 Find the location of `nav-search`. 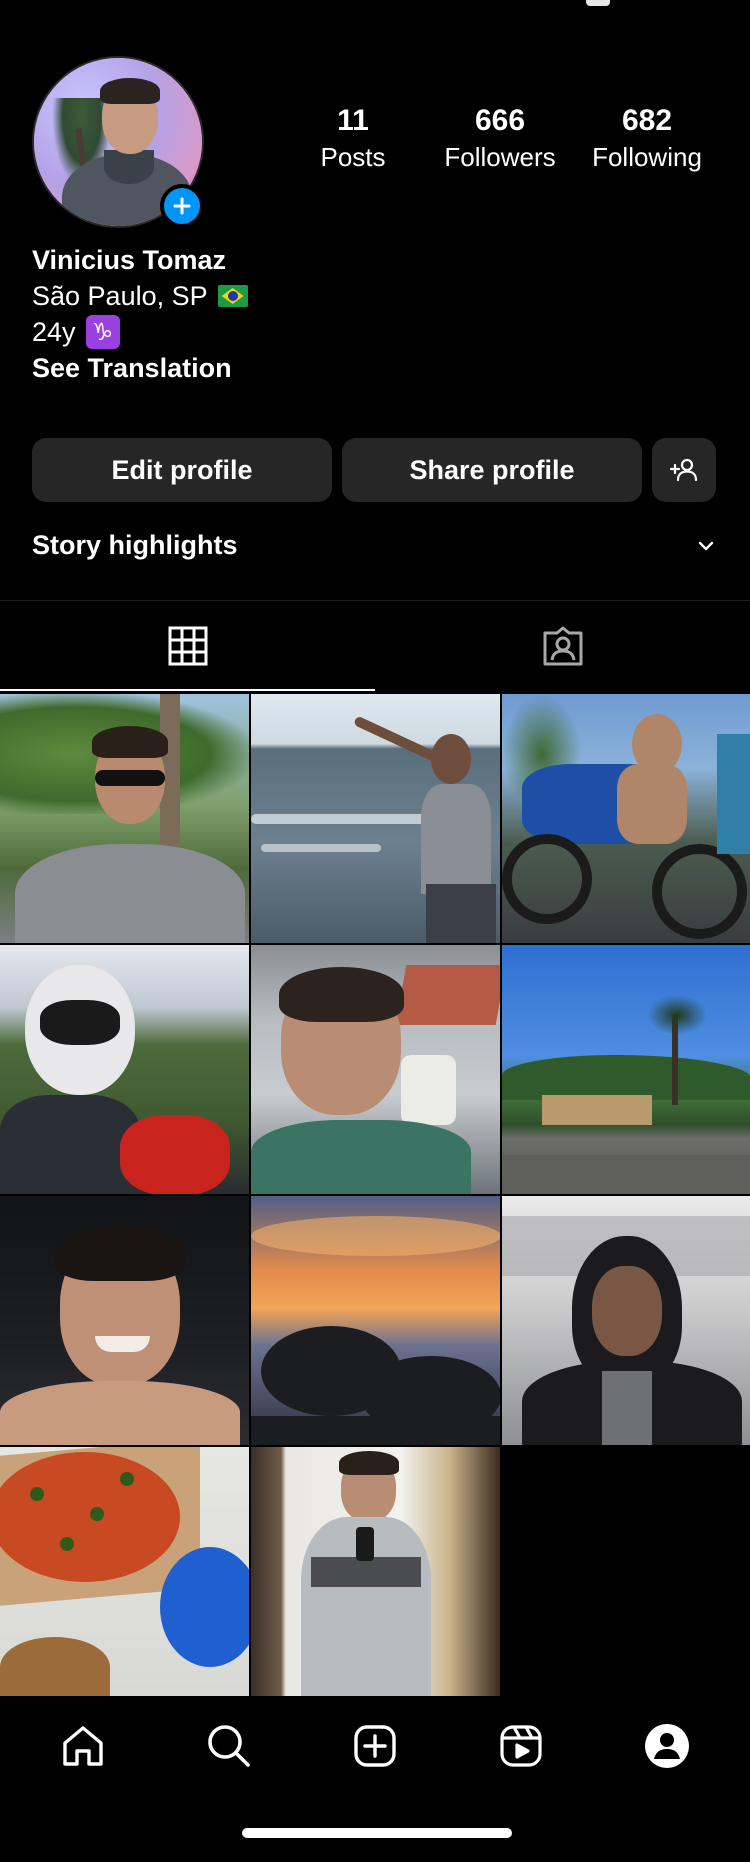

nav-search is located at coordinates (229, 1746).